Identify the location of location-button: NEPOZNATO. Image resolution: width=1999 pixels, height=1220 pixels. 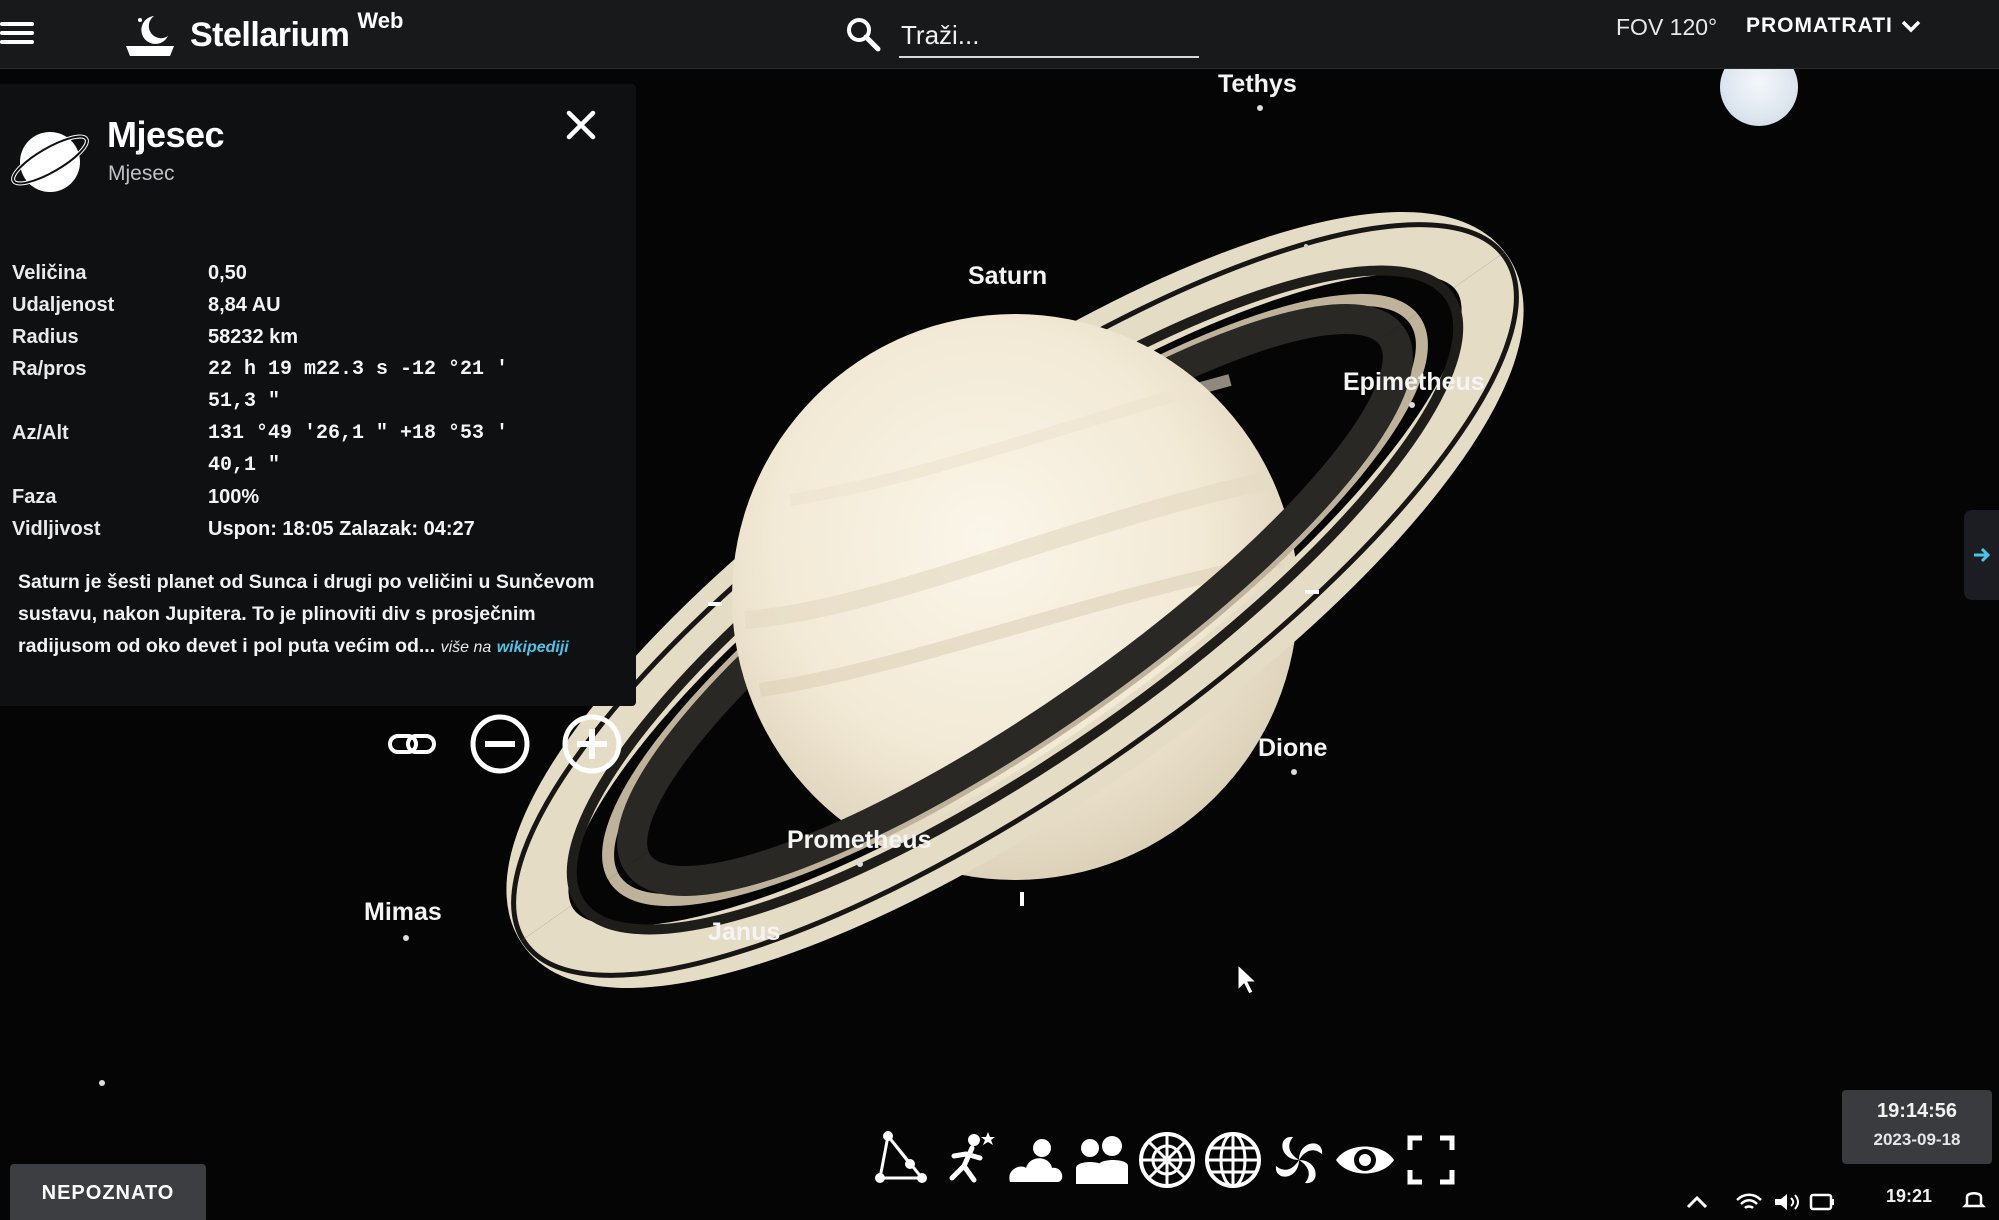
(108, 1192).